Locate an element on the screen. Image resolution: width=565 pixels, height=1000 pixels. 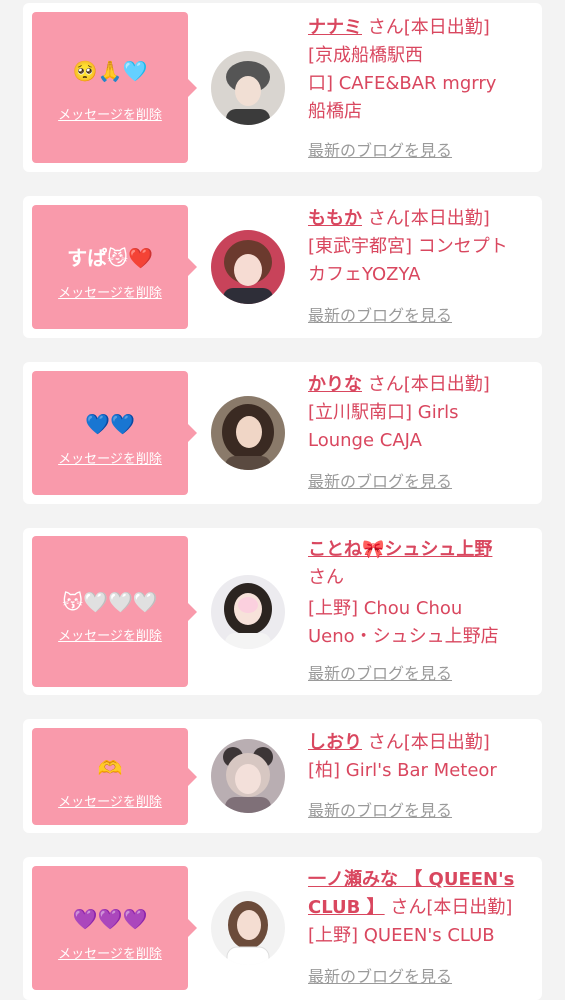
cast-info: かりな さん[本日出勤] [立川駅南口] Girls Lounge CAJA is located at coordinates (424, 413).